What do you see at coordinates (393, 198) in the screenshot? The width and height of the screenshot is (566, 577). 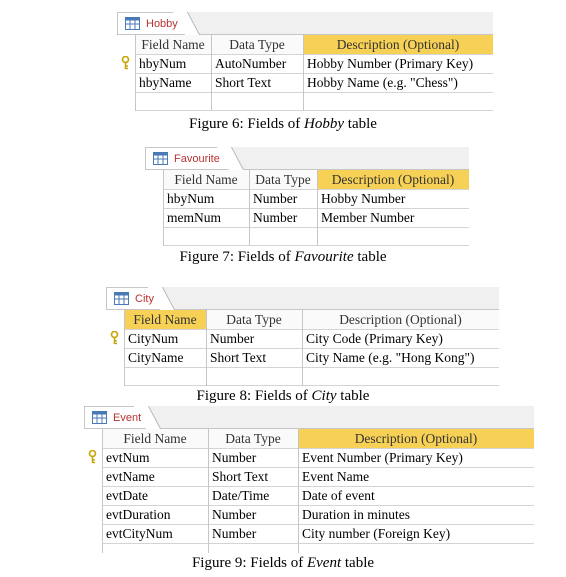 I see `description-cell: Hobby Number` at bounding box center [393, 198].